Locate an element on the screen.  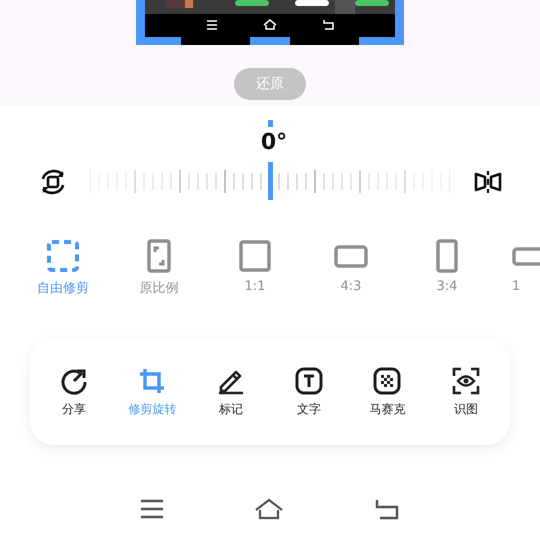
aspect-ratio-option: 1:1 is located at coordinates (255, 268).